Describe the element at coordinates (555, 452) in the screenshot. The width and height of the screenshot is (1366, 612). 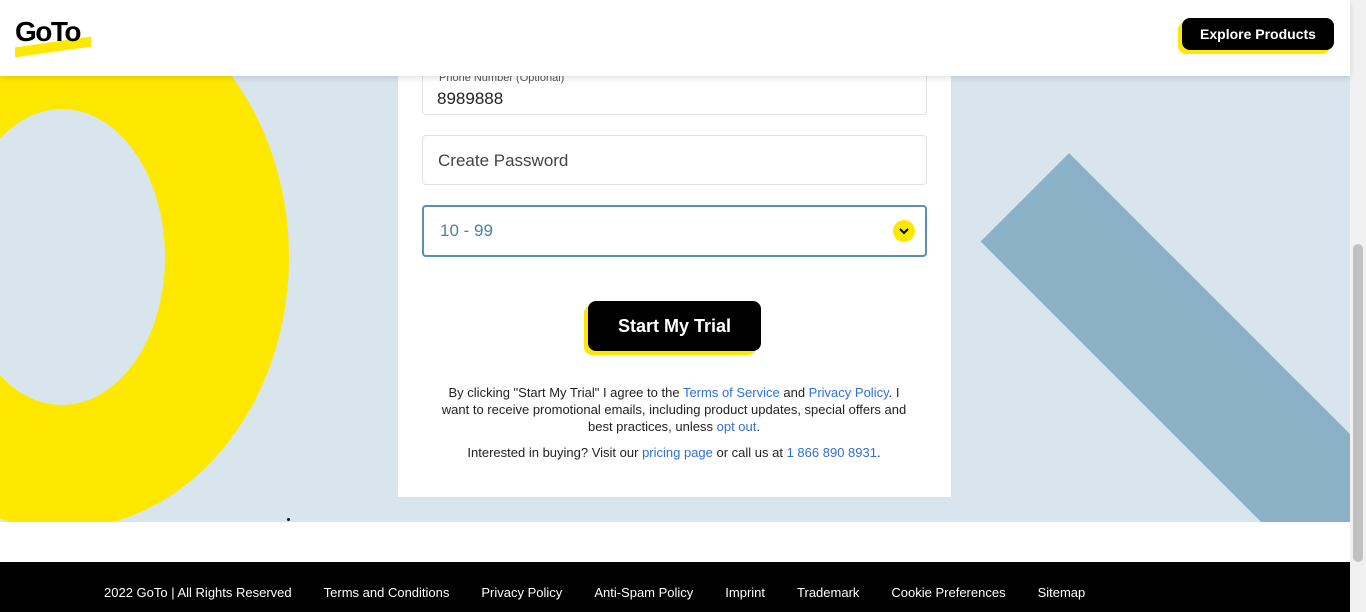
I see `buy-text-pre: Interested in buying? Visit our` at that location.